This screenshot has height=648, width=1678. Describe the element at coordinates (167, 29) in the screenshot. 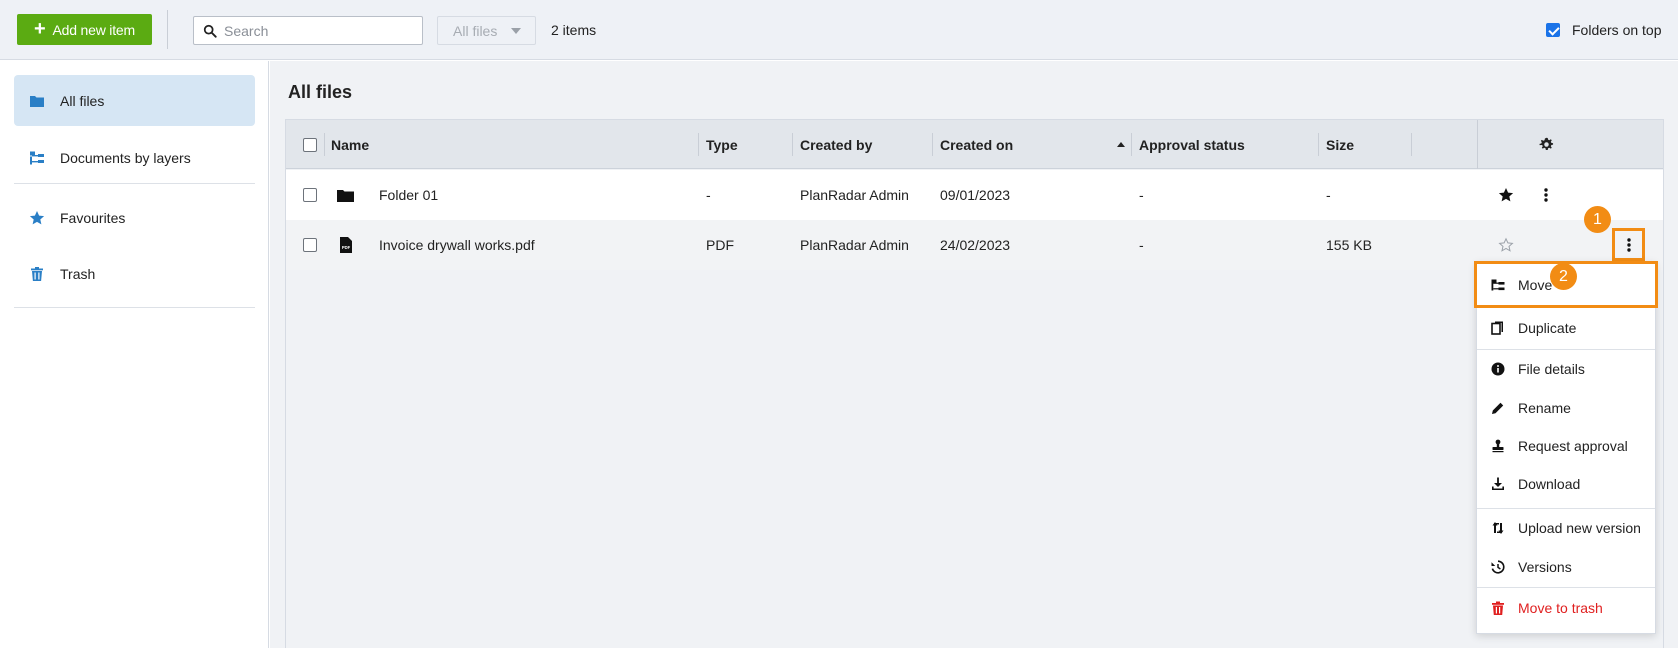

I see `toolbar-divider` at that location.